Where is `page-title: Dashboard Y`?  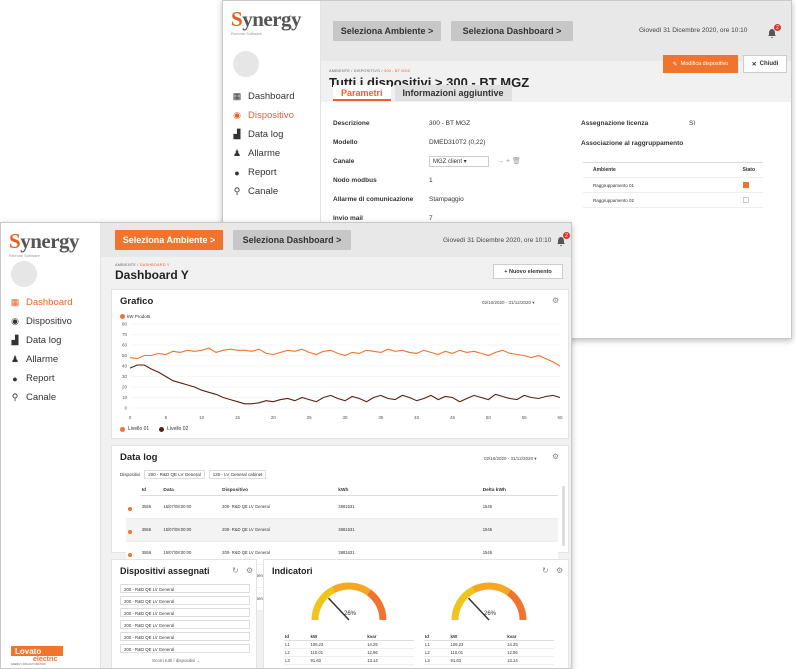 page-title: Dashboard Y is located at coordinates (152, 275).